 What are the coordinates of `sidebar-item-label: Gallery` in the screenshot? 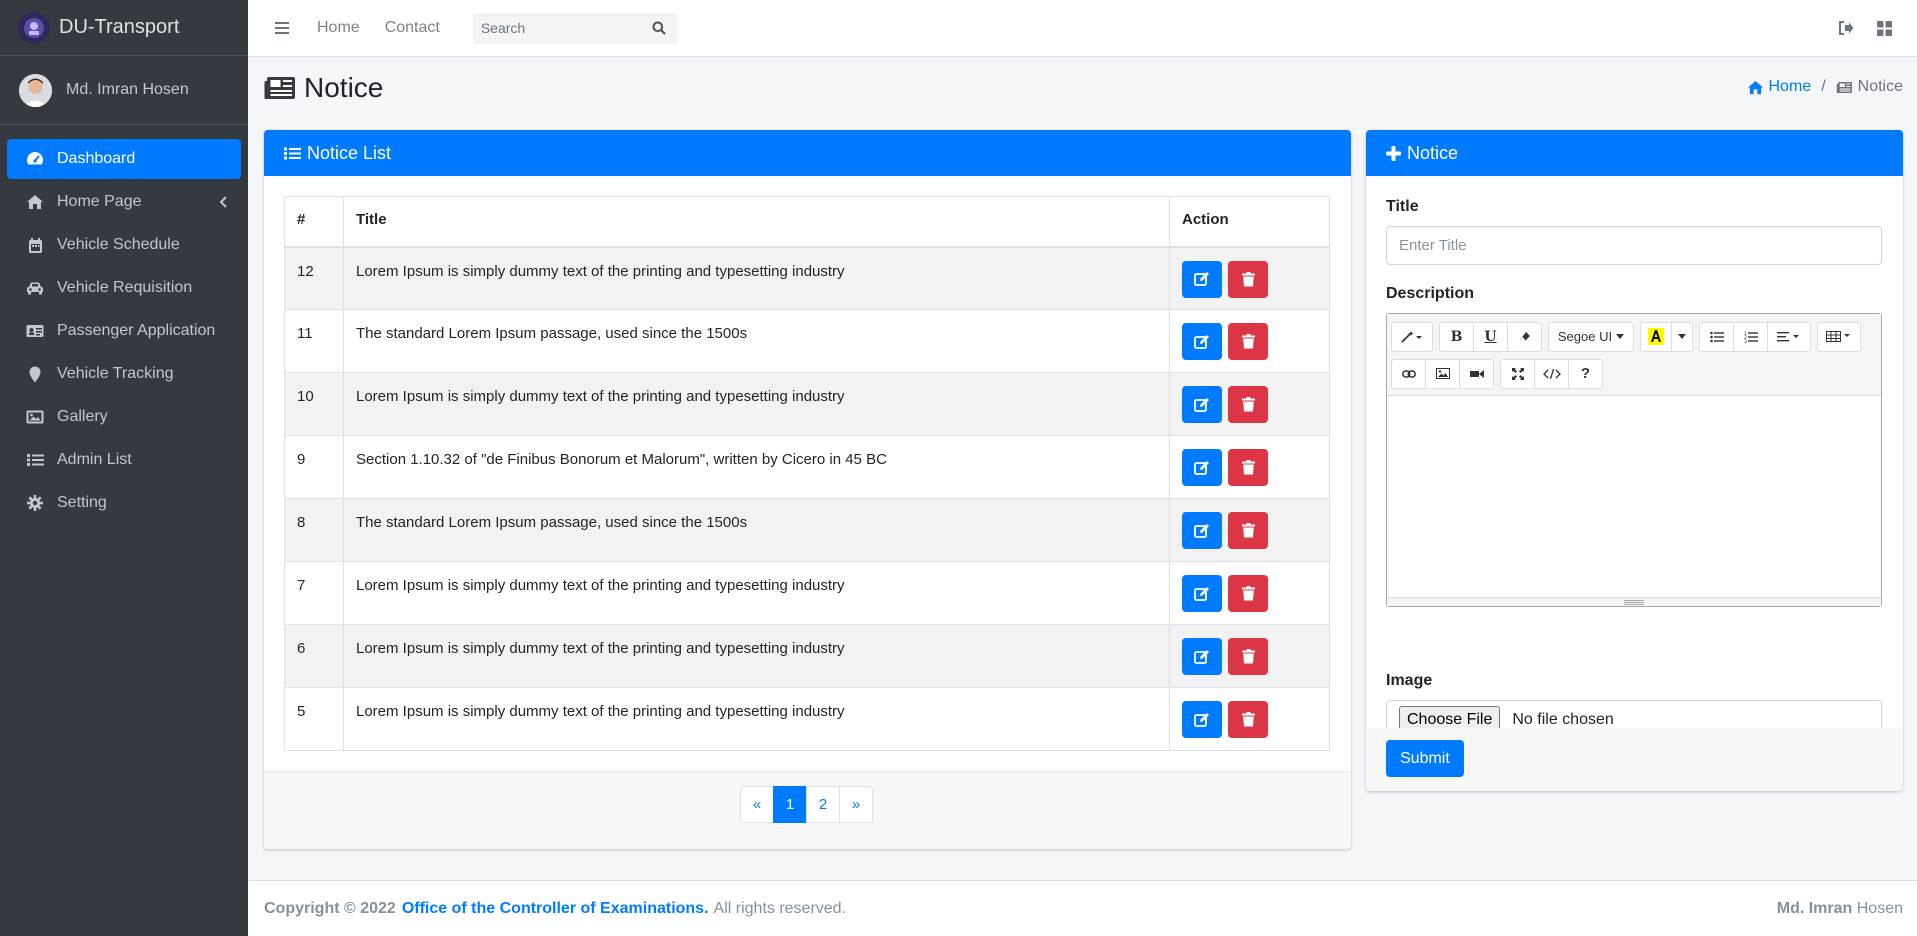 It's located at (82, 416).